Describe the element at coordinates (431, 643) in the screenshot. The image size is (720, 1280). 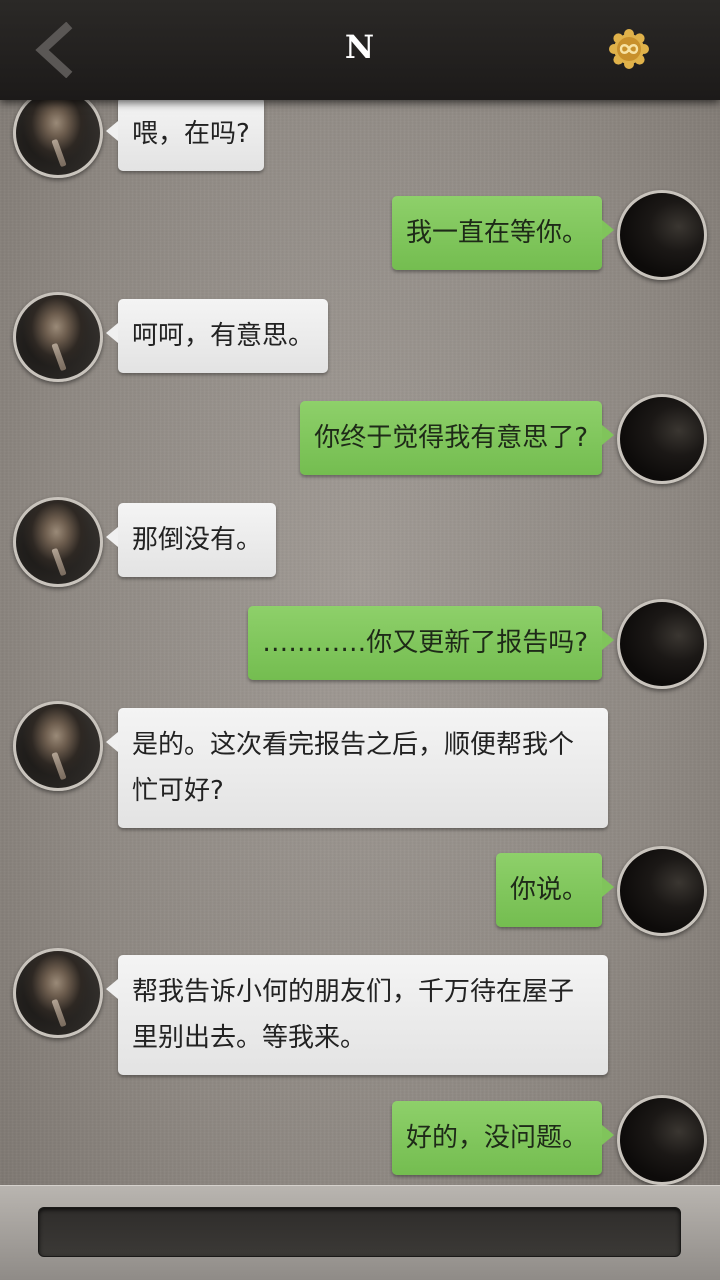
I see `message-bubble: …………你又更新了报告吗?` at that location.